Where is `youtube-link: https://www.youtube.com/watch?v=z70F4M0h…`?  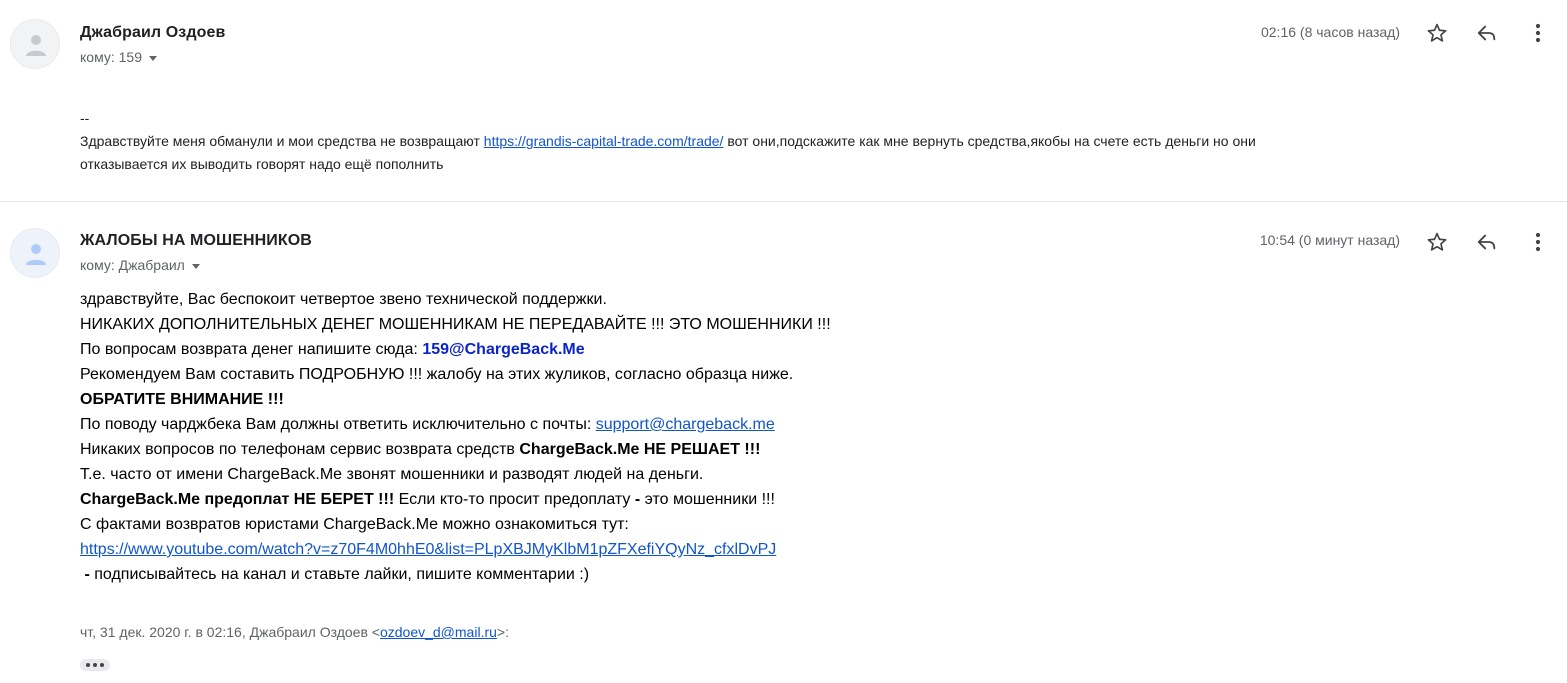 youtube-link: https://www.youtube.com/watch?v=z70F4M0h… is located at coordinates (428, 549).